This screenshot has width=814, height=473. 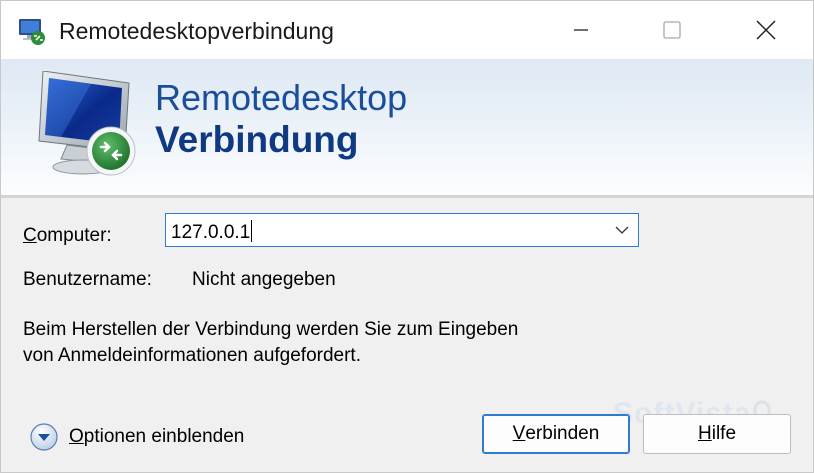 I want to click on show-options-text: ptionen einblenden, so click(x=164, y=436).